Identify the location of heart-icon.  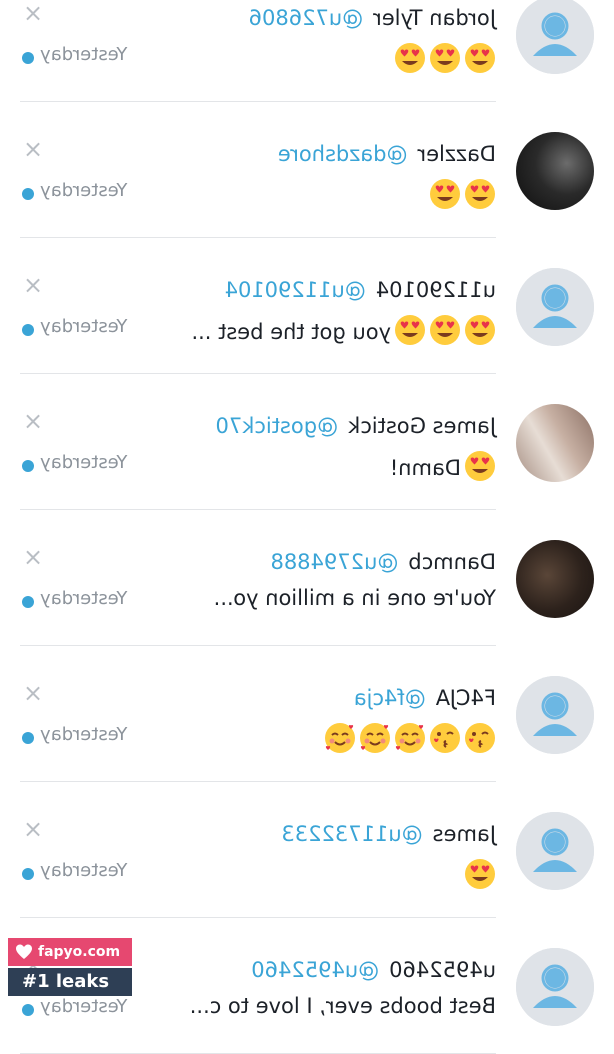
(24, 951).